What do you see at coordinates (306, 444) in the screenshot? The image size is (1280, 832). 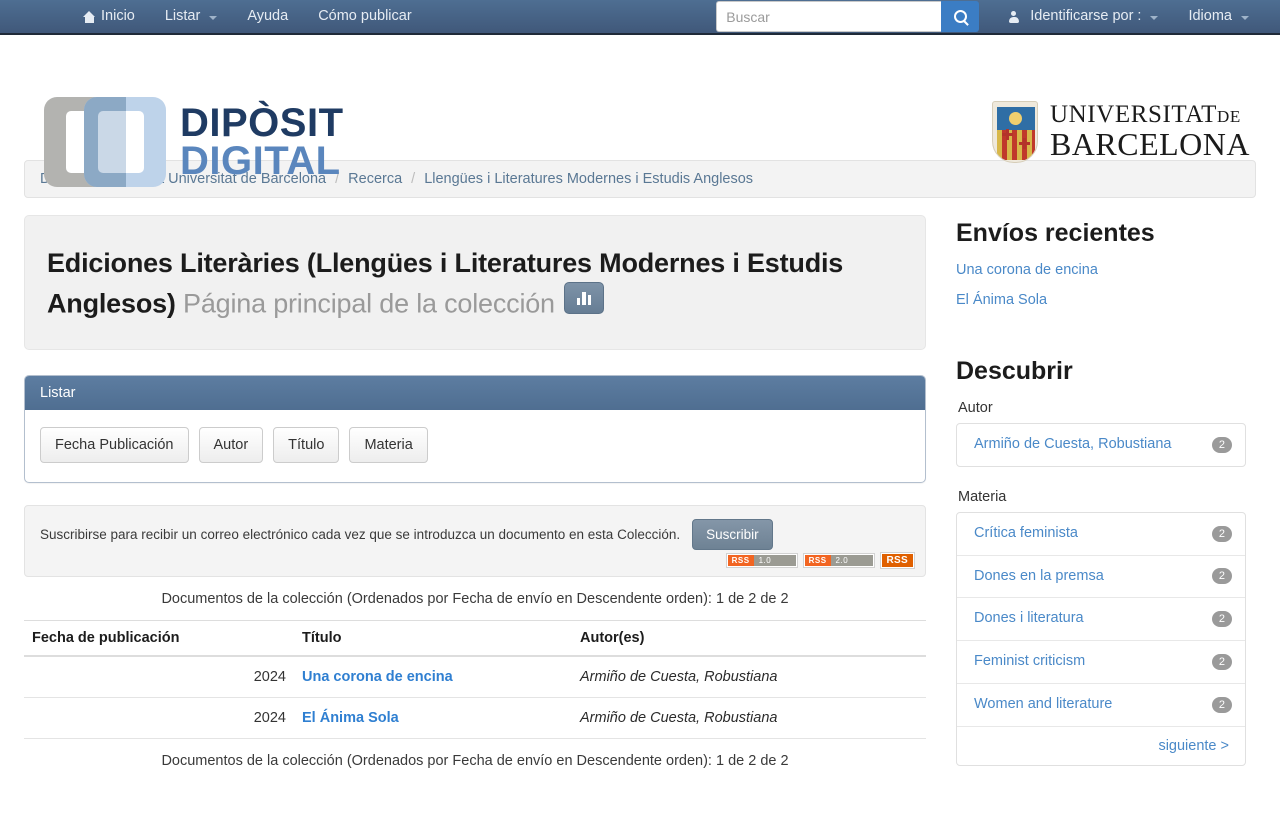 I see `browse-by-title-button: Título` at bounding box center [306, 444].